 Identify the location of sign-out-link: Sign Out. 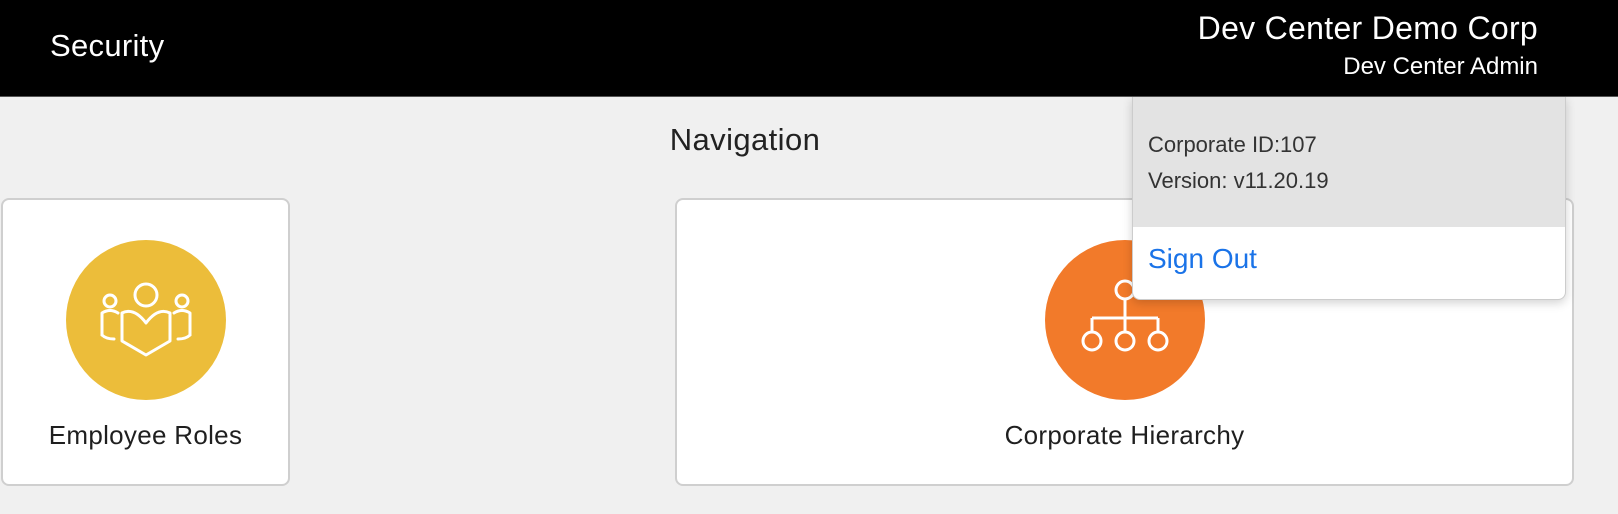
(1349, 251).